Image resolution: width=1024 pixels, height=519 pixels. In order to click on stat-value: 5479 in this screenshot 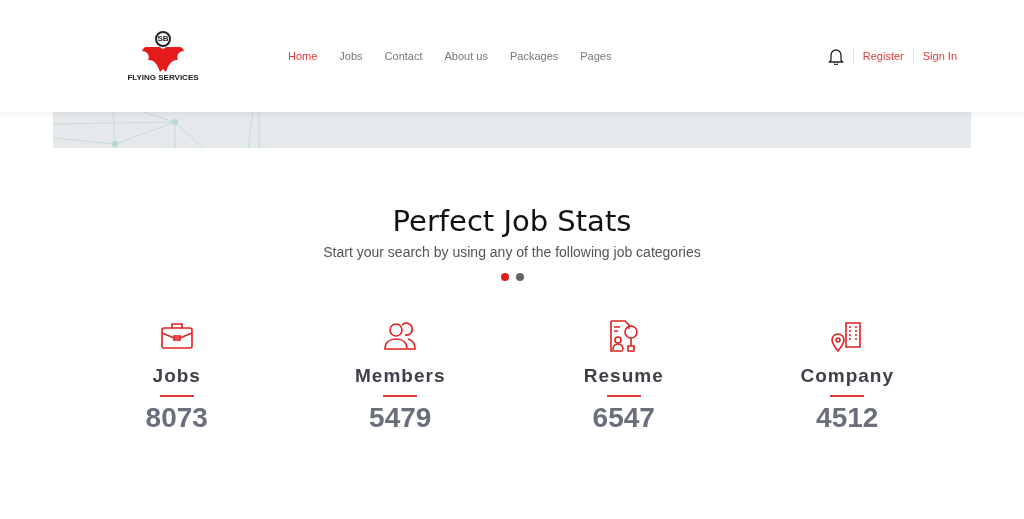, I will do `click(400, 417)`.